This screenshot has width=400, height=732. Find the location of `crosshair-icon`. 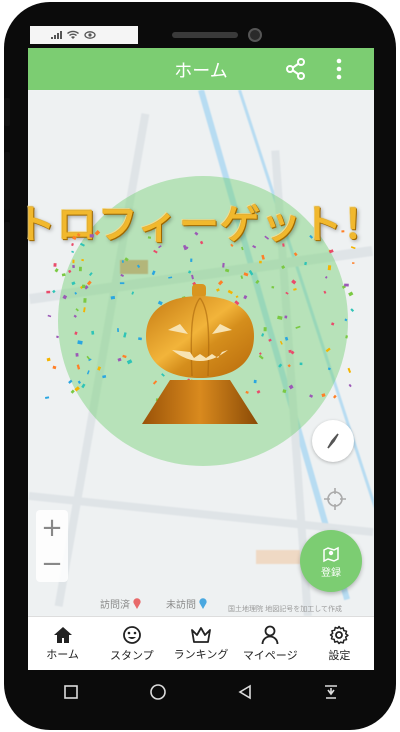

crosshair-icon is located at coordinates (335, 499).